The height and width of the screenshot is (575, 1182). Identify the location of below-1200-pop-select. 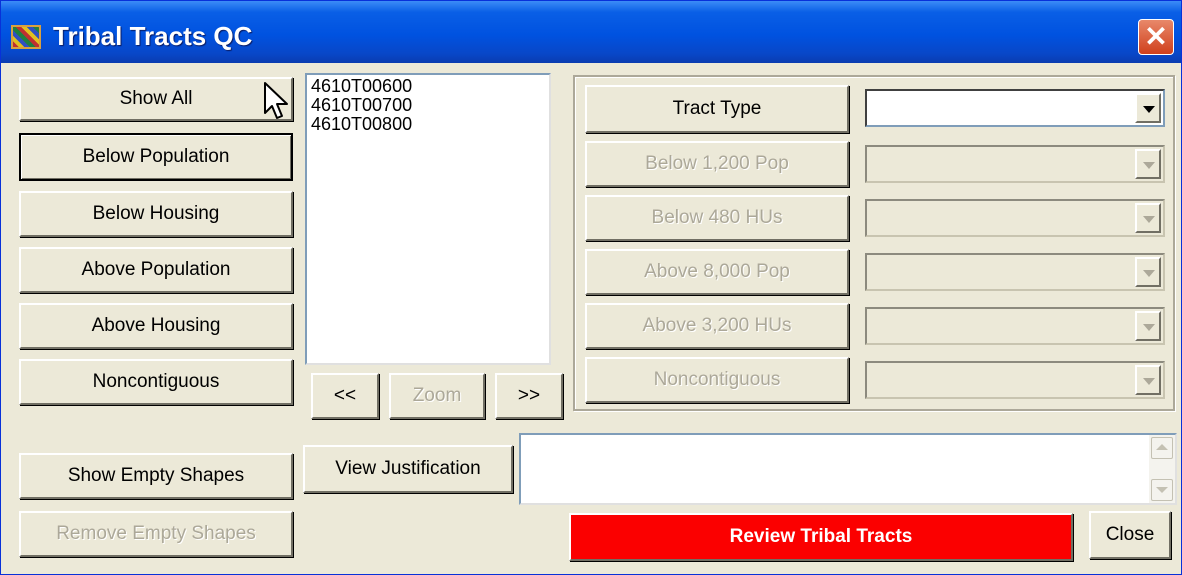
(1015, 164).